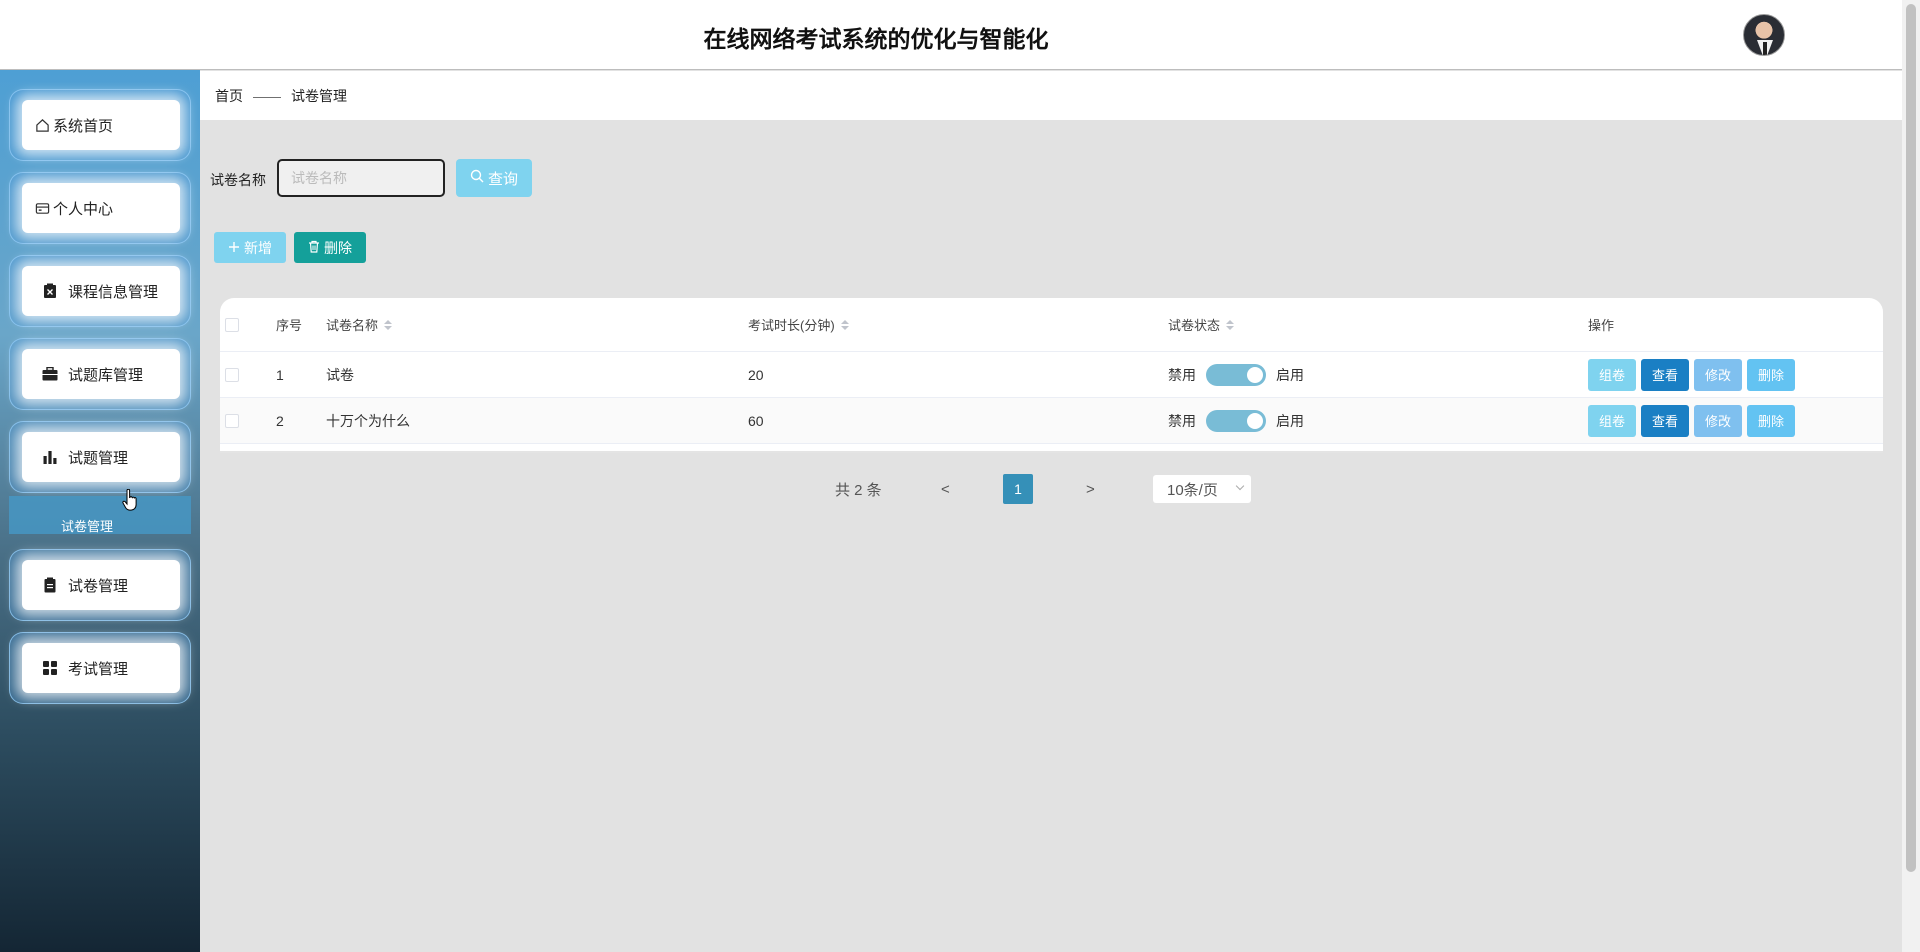  Describe the element at coordinates (250, 247) in the screenshot. I see `add-button: 新增` at that location.